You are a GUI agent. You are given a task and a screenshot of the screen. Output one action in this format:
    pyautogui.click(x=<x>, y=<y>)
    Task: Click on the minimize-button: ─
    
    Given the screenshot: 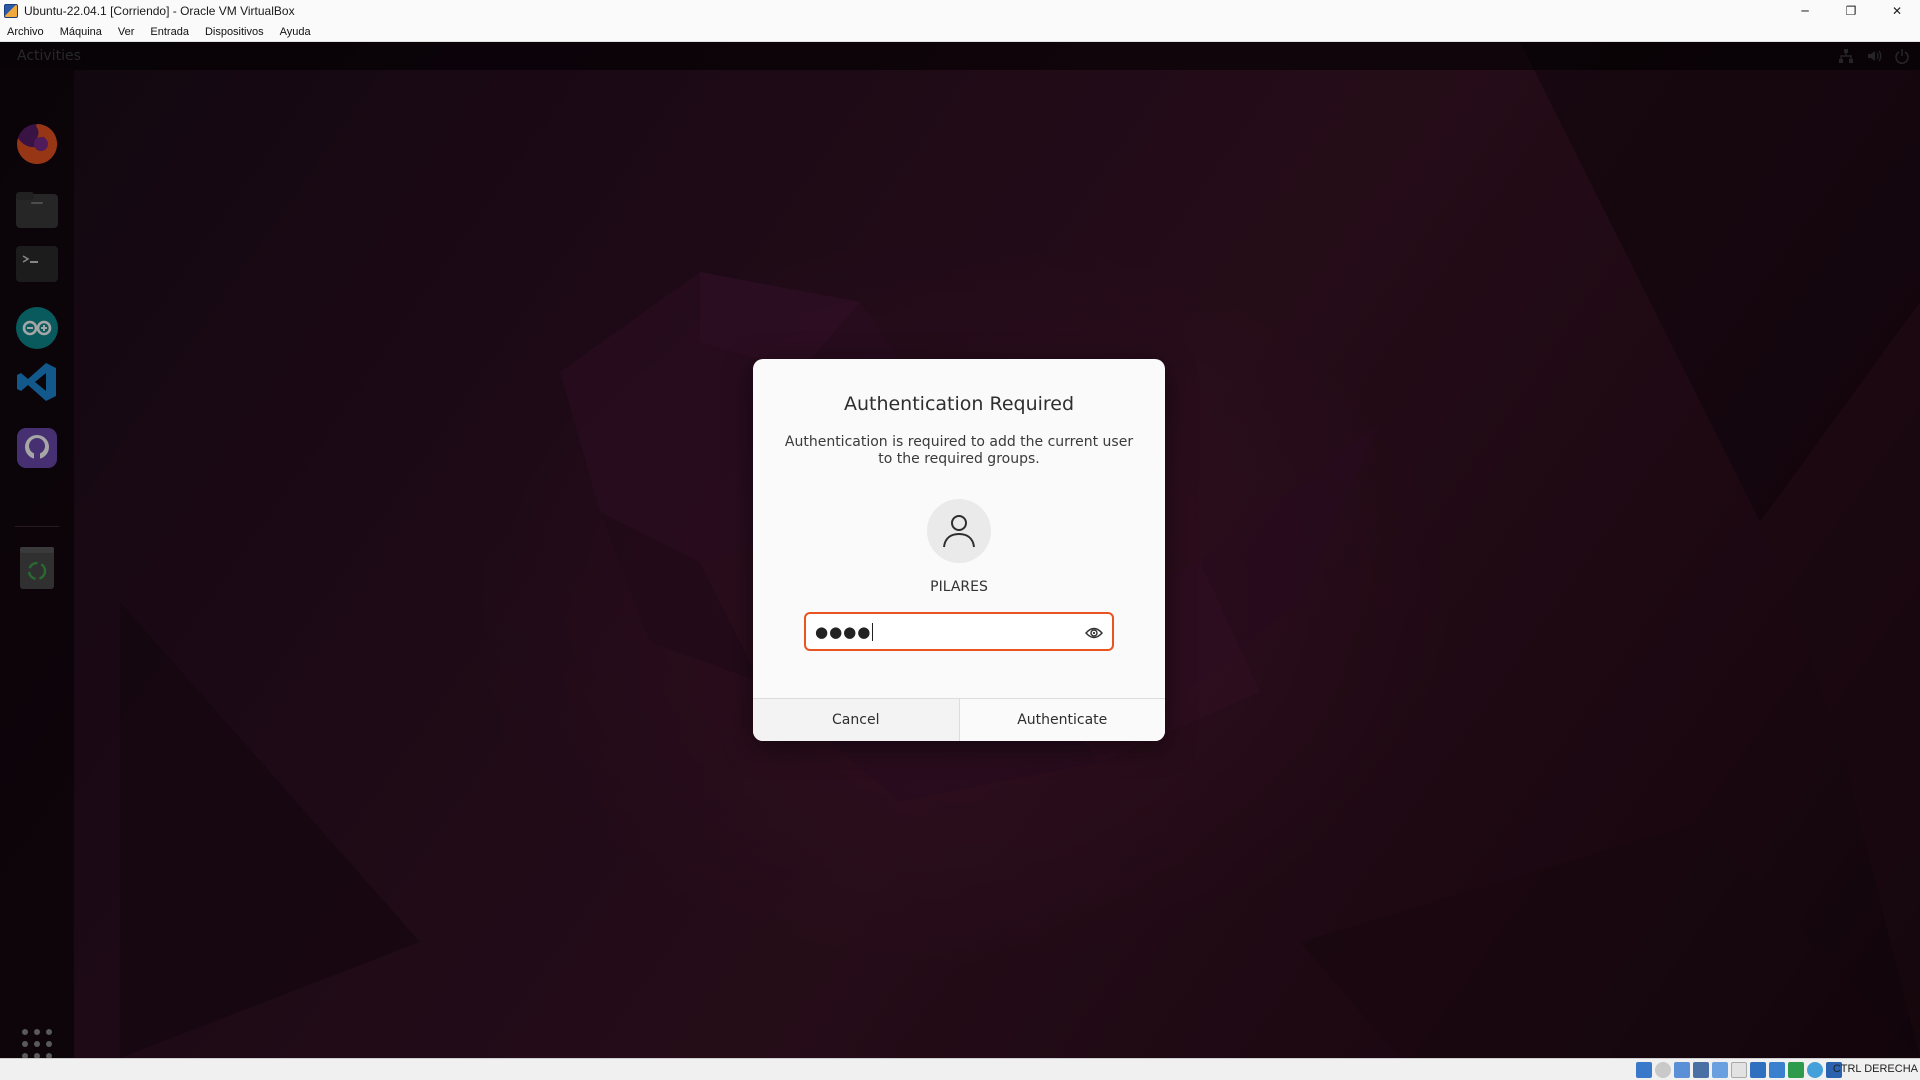 What is the action you would take?
    pyautogui.click(x=1805, y=11)
    